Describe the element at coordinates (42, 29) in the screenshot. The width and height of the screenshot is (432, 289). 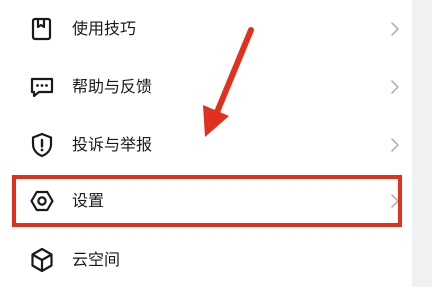
I see `bookmark-page-icon` at that location.